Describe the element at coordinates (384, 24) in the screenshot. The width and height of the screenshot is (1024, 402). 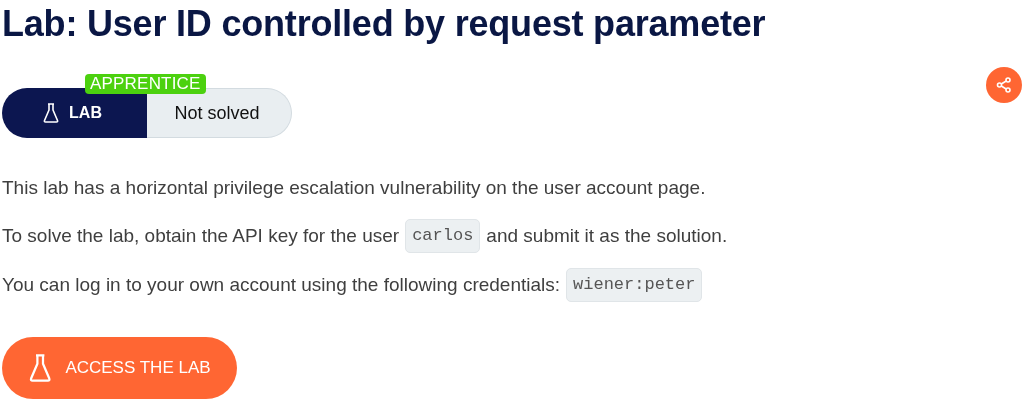
I see `page-title: Lab: User ID controlled by request parameter` at that location.